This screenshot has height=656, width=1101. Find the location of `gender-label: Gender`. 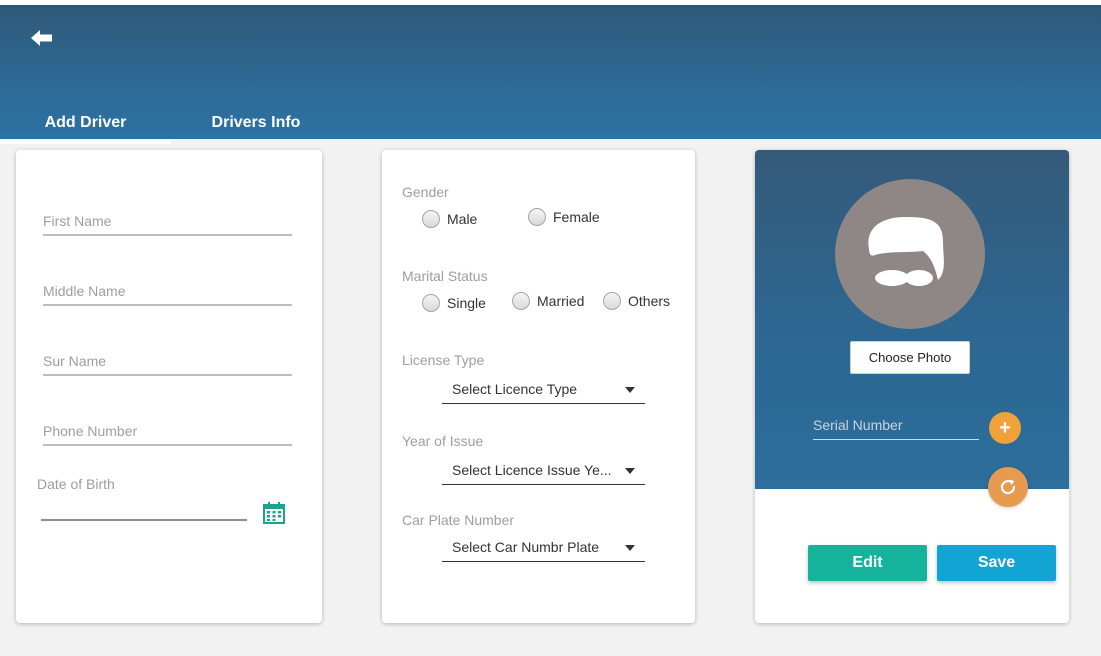

gender-label: Gender is located at coordinates (425, 192).